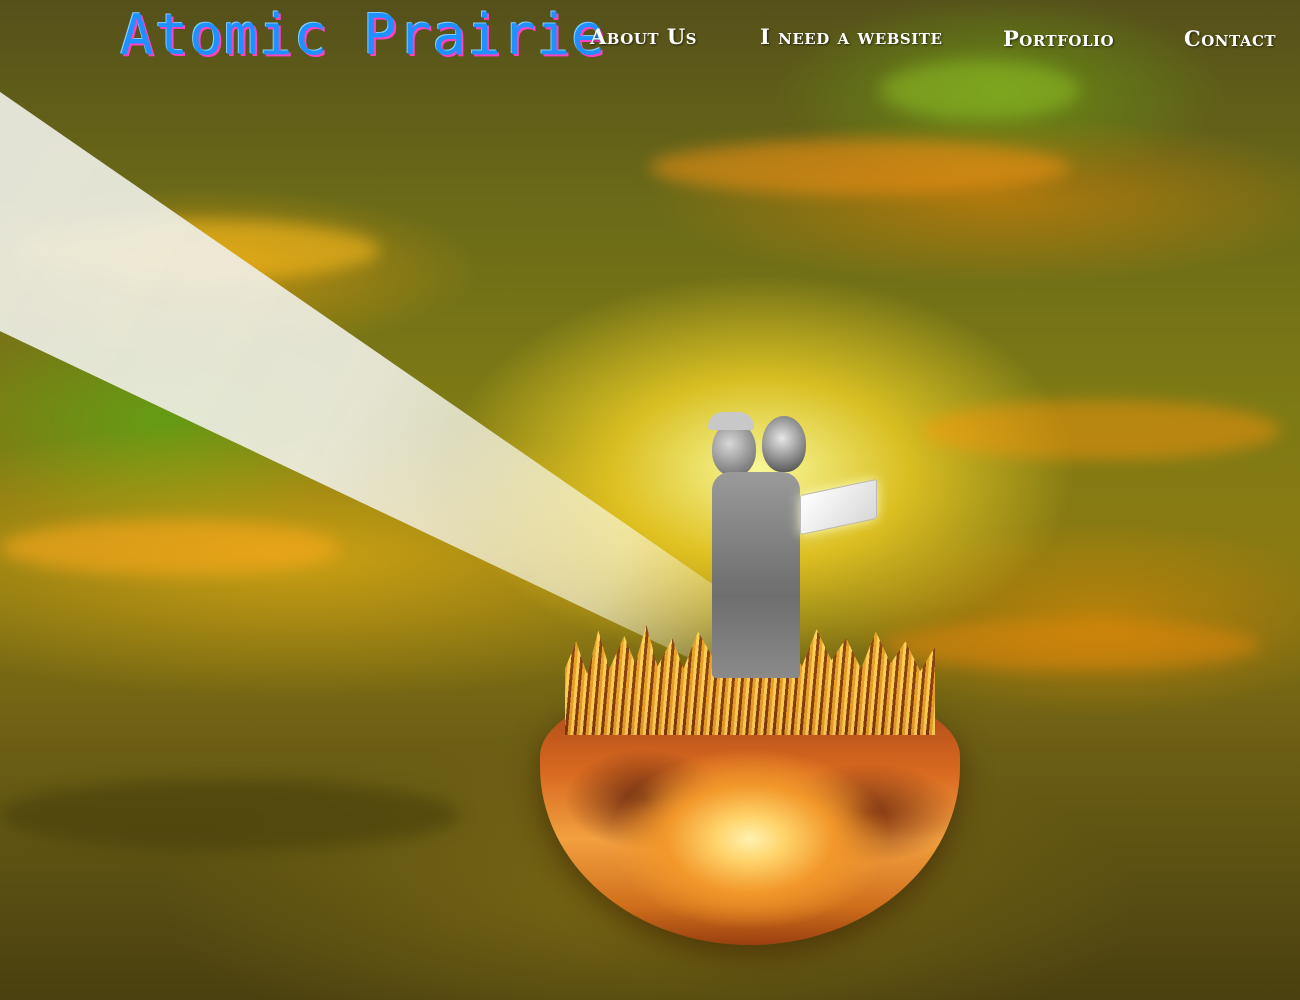 Image resolution: width=1300 pixels, height=1000 pixels. What do you see at coordinates (731, 421) in the screenshot?
I see `cap-icon` at bounding box center [731, 421].